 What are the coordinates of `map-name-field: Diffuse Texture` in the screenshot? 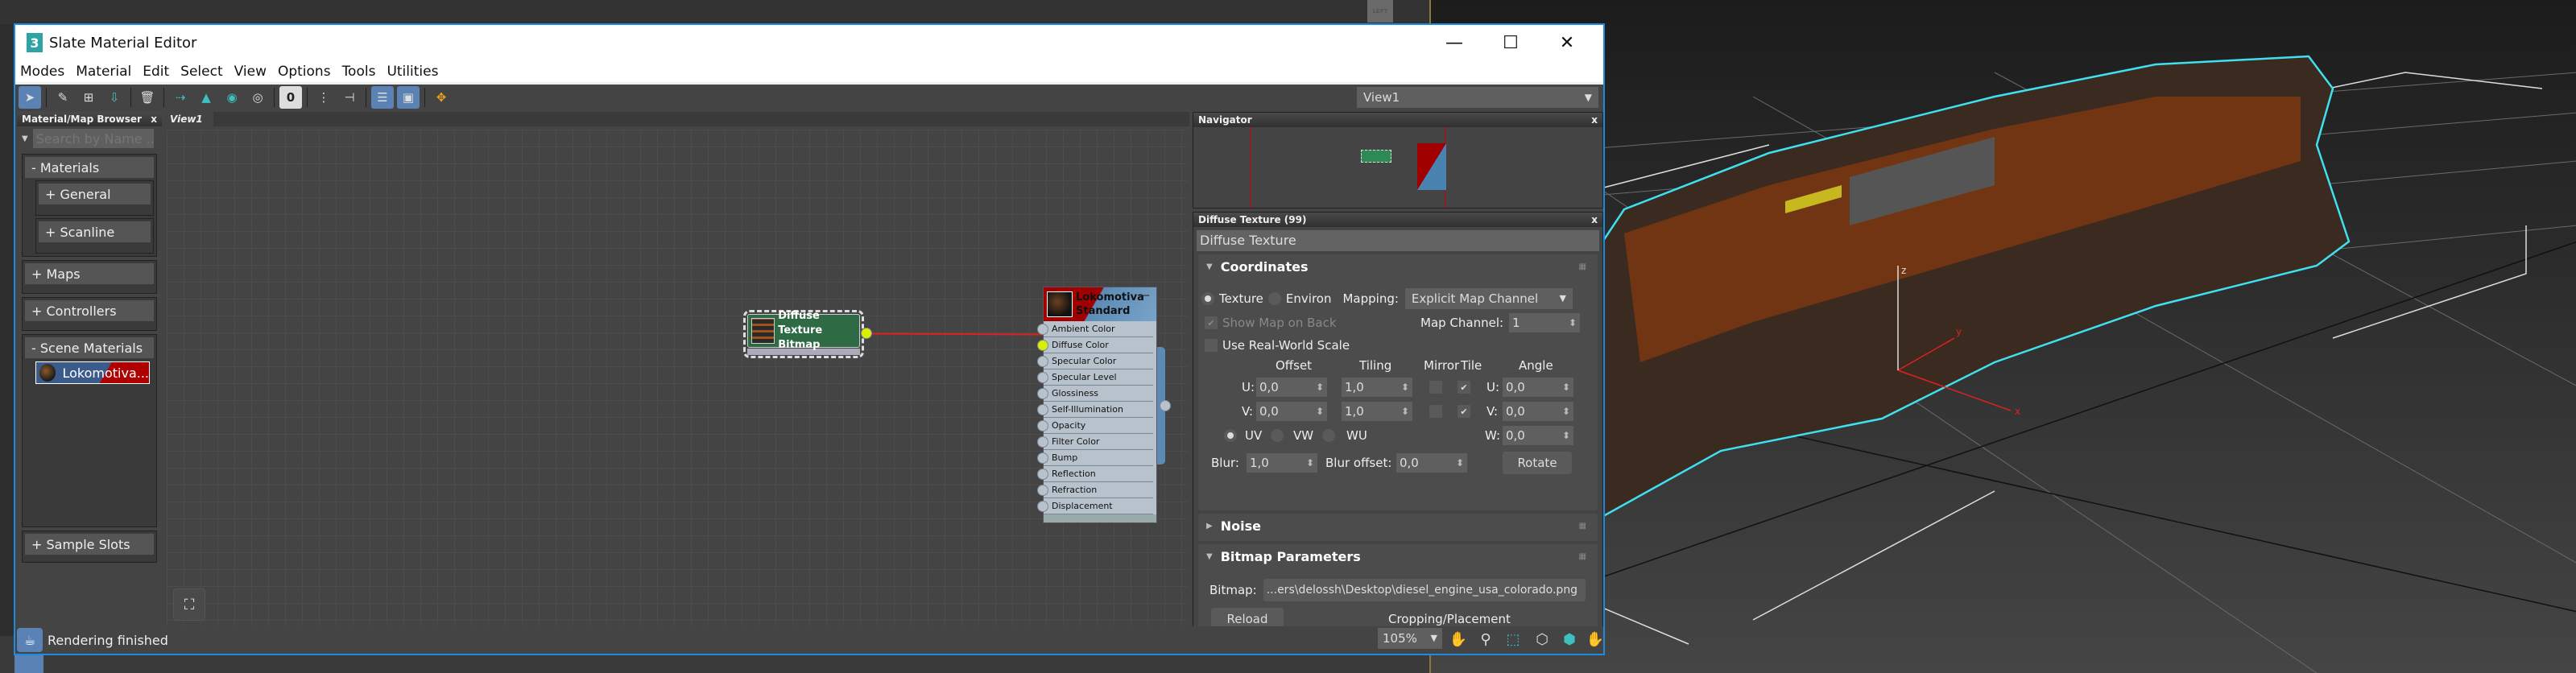 It's located at (1398, 241).